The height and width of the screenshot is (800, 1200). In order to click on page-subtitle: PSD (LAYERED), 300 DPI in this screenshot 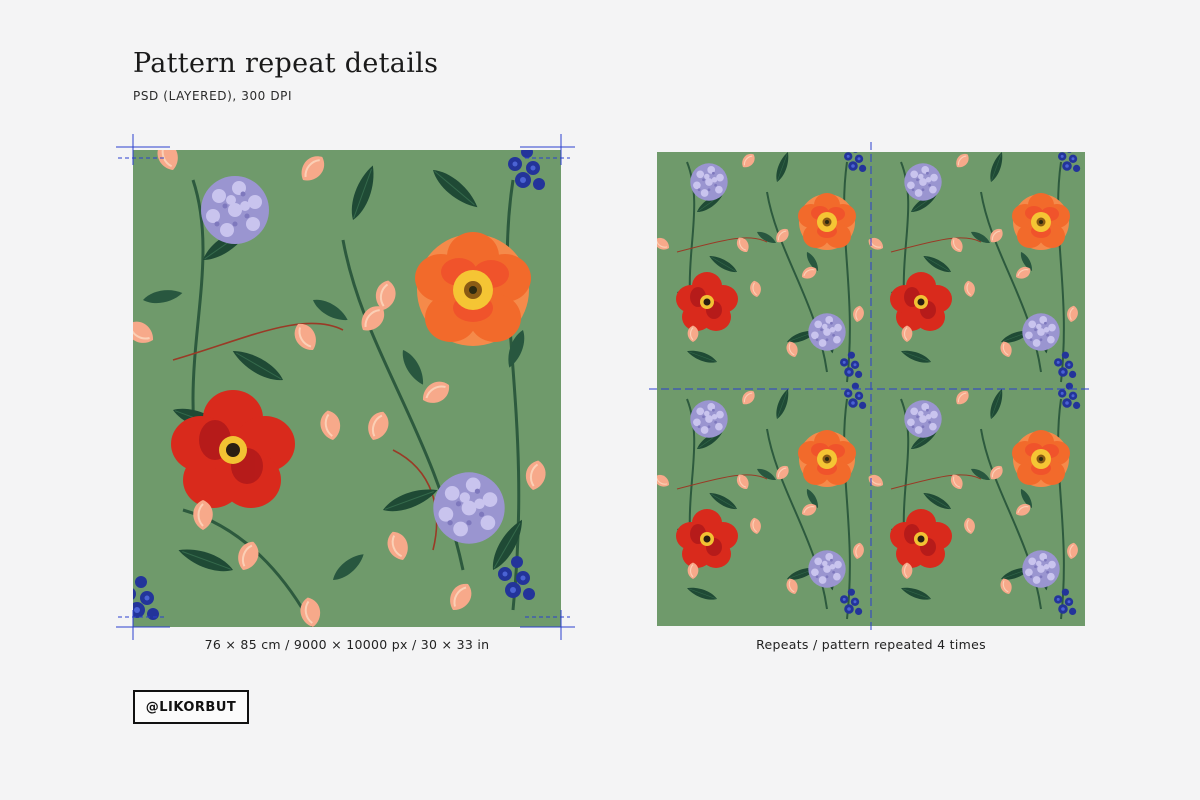, I will do `click(213, 96)`.